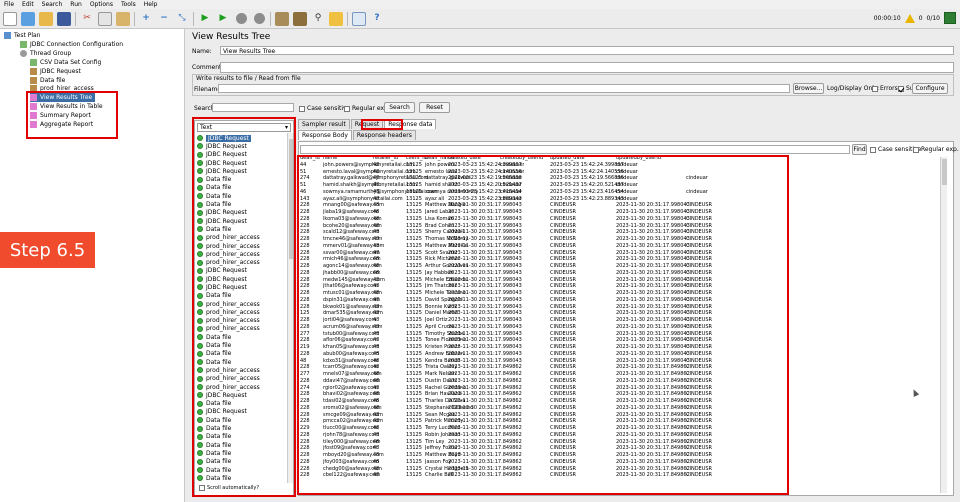 This screenshot has height=502, width=960. I want to click on find-input, so click(575, 149).